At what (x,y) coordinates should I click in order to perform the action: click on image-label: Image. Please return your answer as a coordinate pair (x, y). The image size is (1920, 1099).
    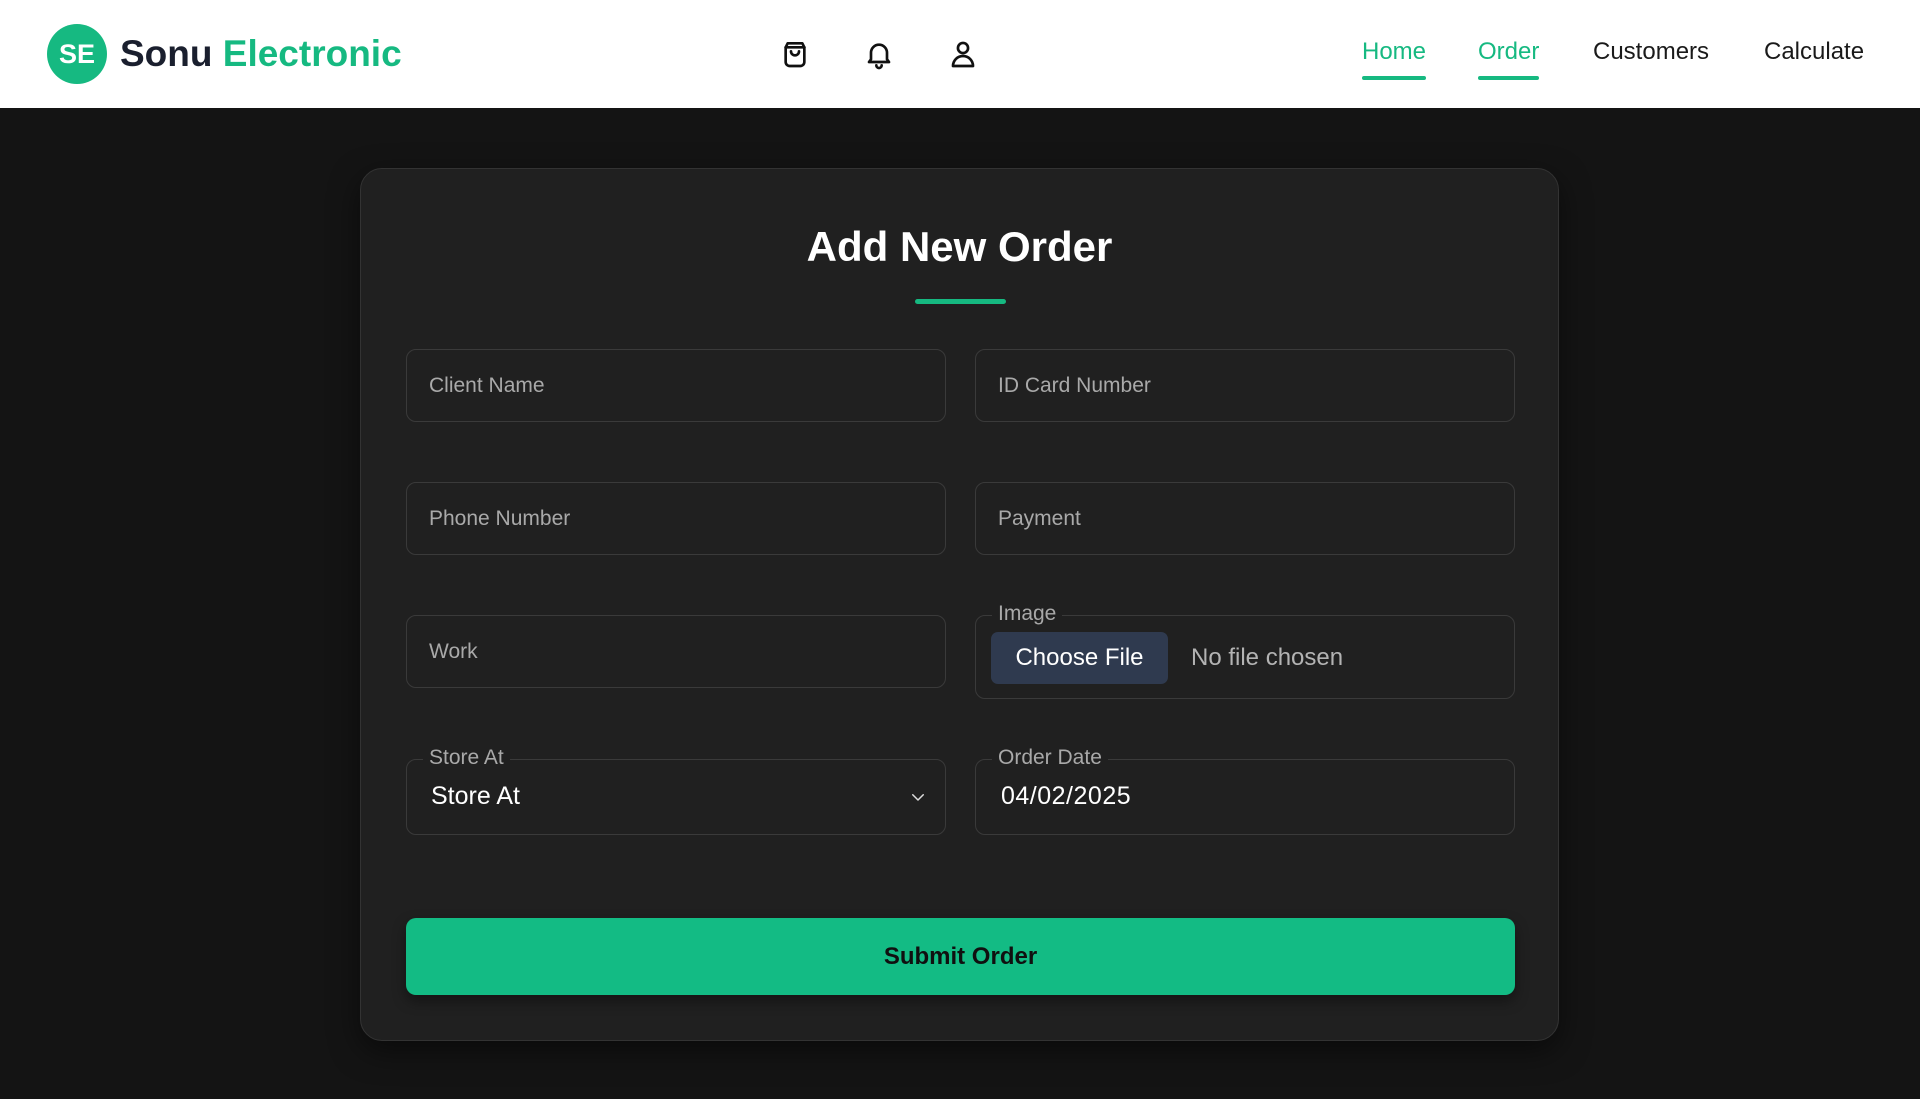
    Looking at the image, I should click on (1027, 614).